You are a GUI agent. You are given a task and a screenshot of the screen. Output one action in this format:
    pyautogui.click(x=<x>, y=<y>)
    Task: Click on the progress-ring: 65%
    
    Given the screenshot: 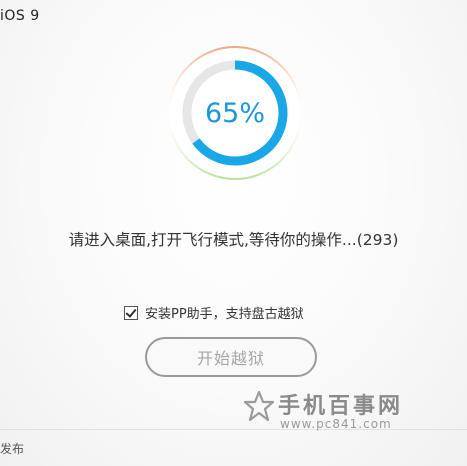 What is the action you would take?
    pyautogui.click(x=235, y=113)
    